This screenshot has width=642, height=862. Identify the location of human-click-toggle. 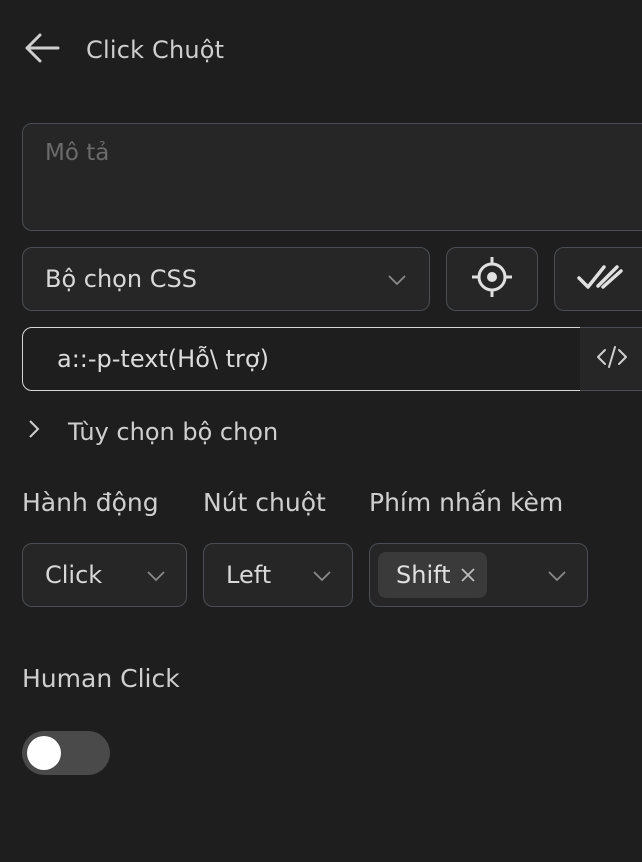
(66, 753).